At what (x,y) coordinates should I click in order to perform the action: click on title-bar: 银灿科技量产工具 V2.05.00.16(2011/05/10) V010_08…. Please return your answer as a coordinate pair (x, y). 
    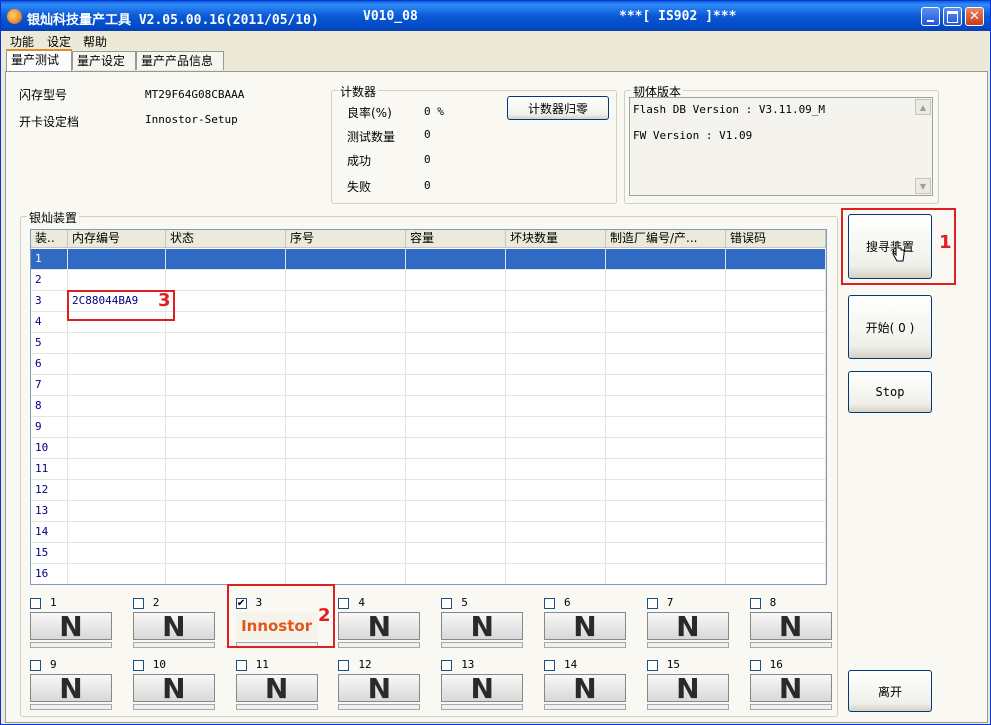
    Looking at the image, I should click on (495, 16).